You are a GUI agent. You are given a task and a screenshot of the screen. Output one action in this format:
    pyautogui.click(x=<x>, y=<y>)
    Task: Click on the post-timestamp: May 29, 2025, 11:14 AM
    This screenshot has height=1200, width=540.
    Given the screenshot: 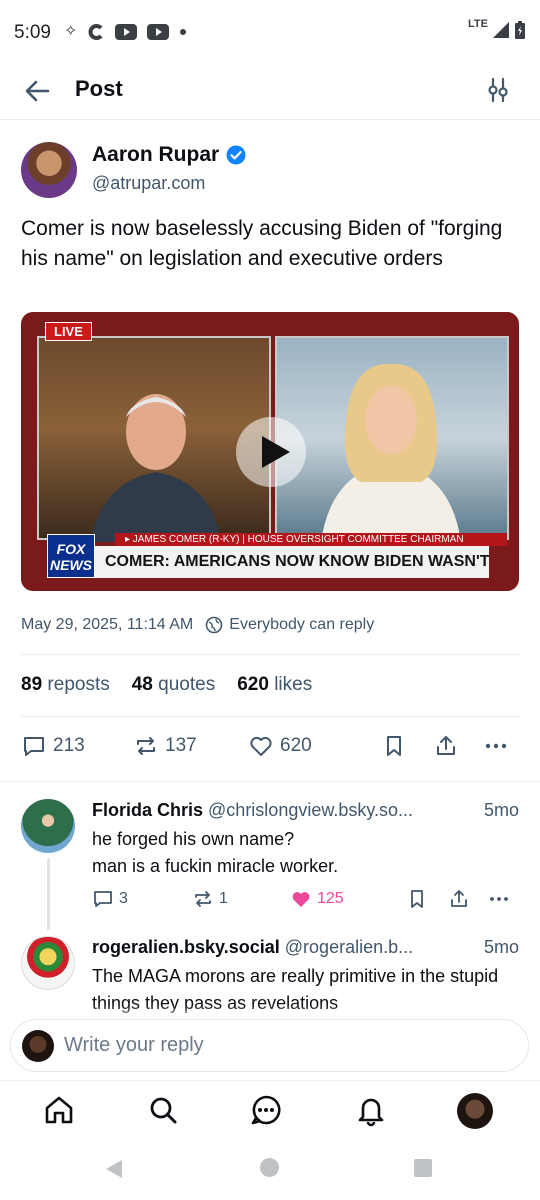 What is the action you would take?
    pyautogui.click(x=107, y=624)
    